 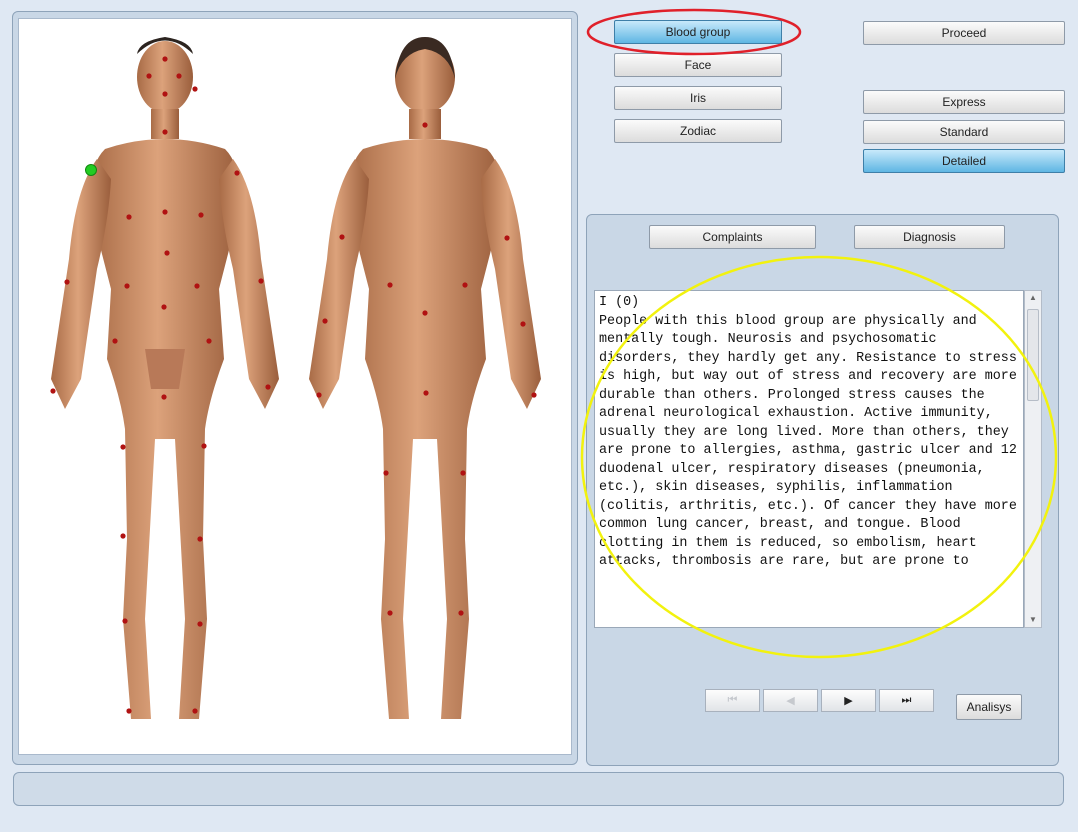 I want to click on rewind-button: ⏮, so click(x=732, y=700).